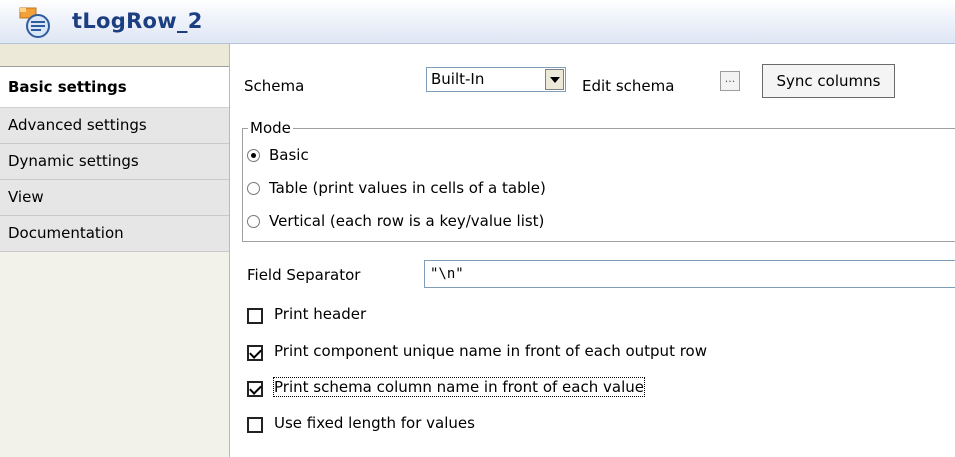 Image resolution: width=955 pixels, height=457 pixels. I want to click on mode-table-label: Table (print values in cells of a table), so click(407, 188).